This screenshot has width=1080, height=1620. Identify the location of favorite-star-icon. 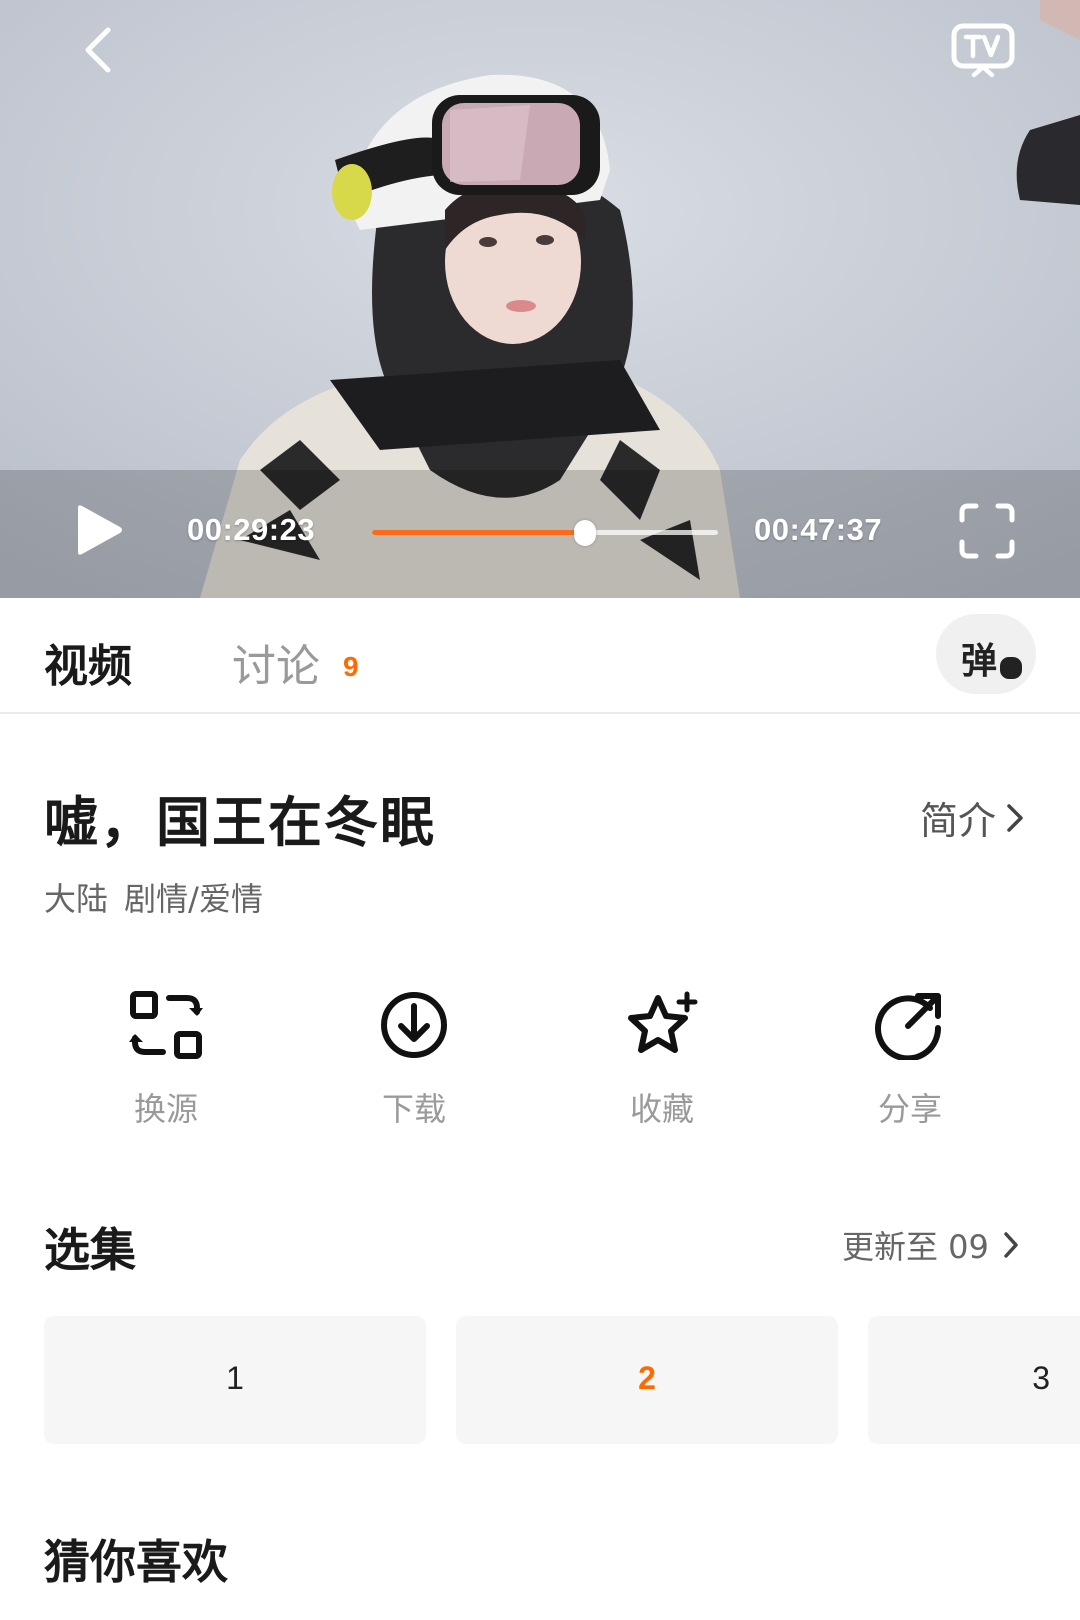
(663, 1022).